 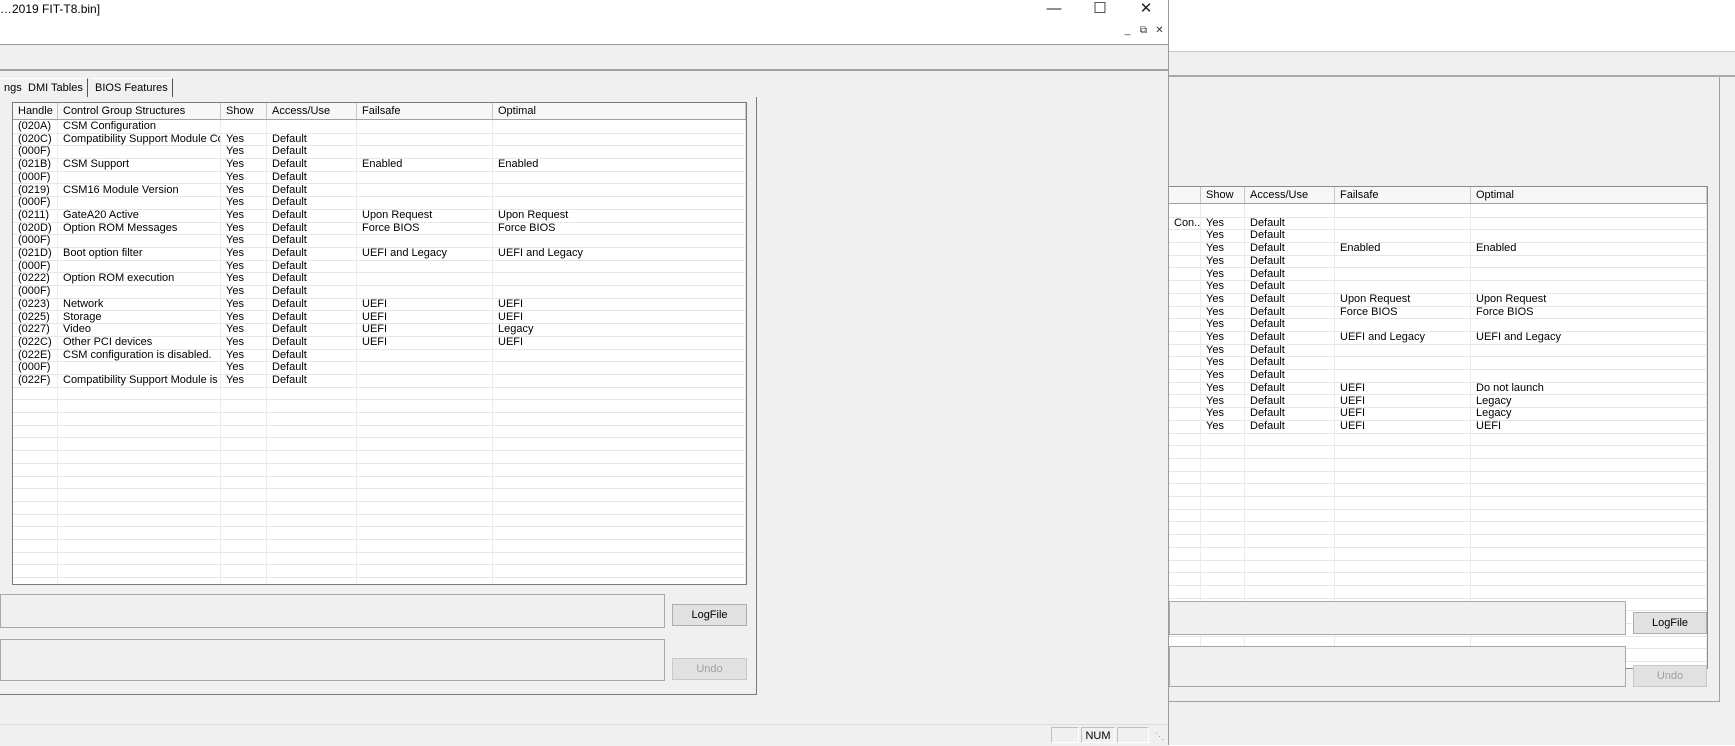 What do you see at coordinates (709, 615) in the screenshot?
I see `logfile-button: LogFile` at bounding box center [709, 615].